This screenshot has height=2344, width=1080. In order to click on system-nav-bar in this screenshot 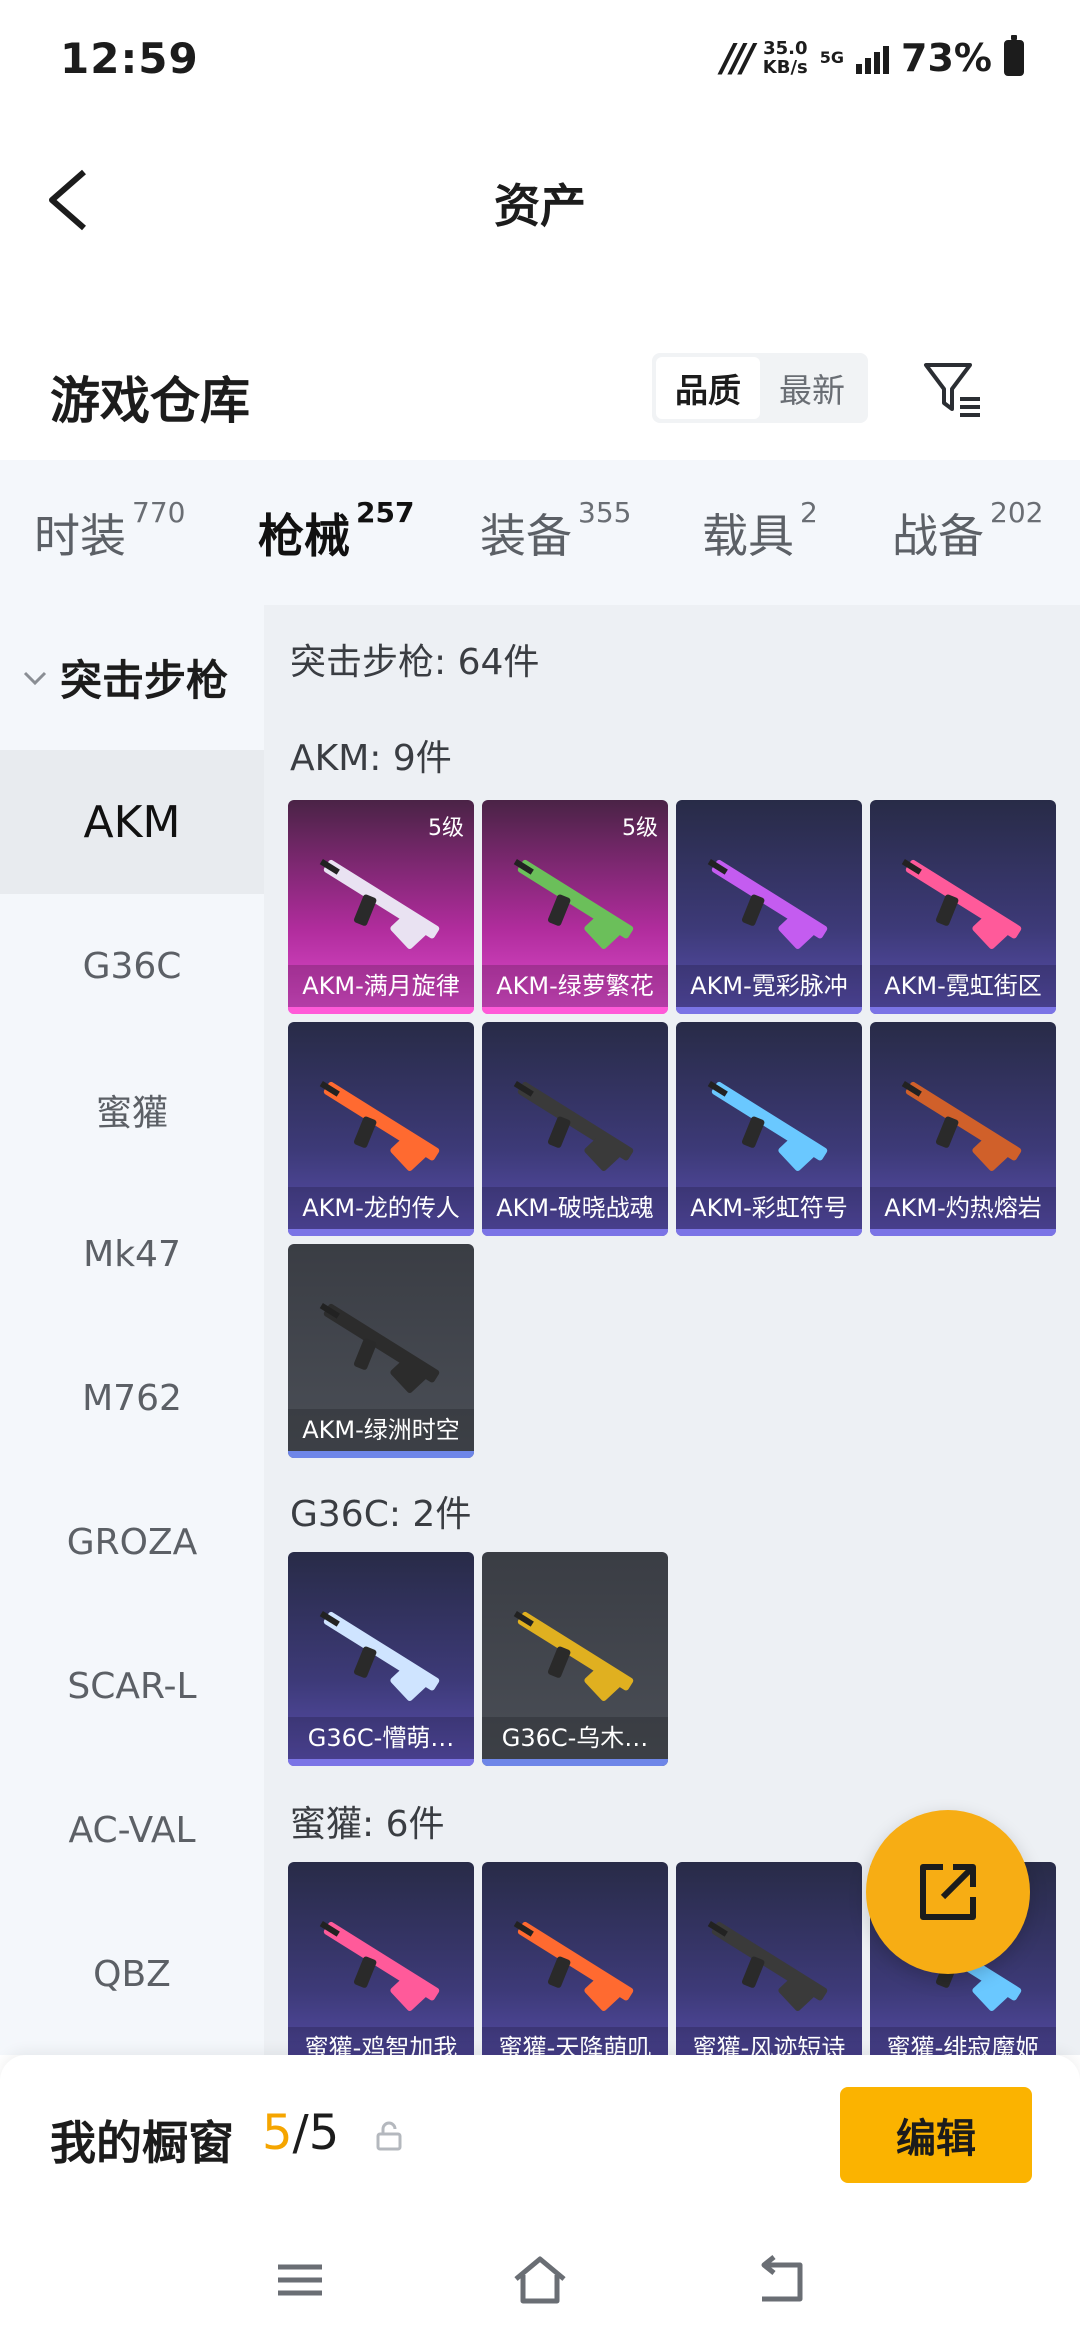, I will do `click(540, 2279)`.